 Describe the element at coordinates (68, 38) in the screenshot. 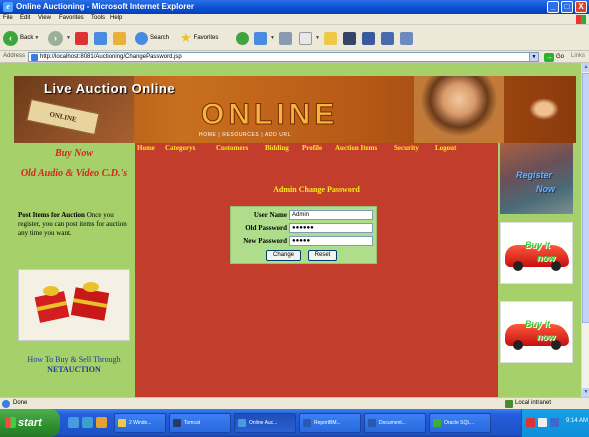

I see `forward-dropdown-icon: ▼` at that location.